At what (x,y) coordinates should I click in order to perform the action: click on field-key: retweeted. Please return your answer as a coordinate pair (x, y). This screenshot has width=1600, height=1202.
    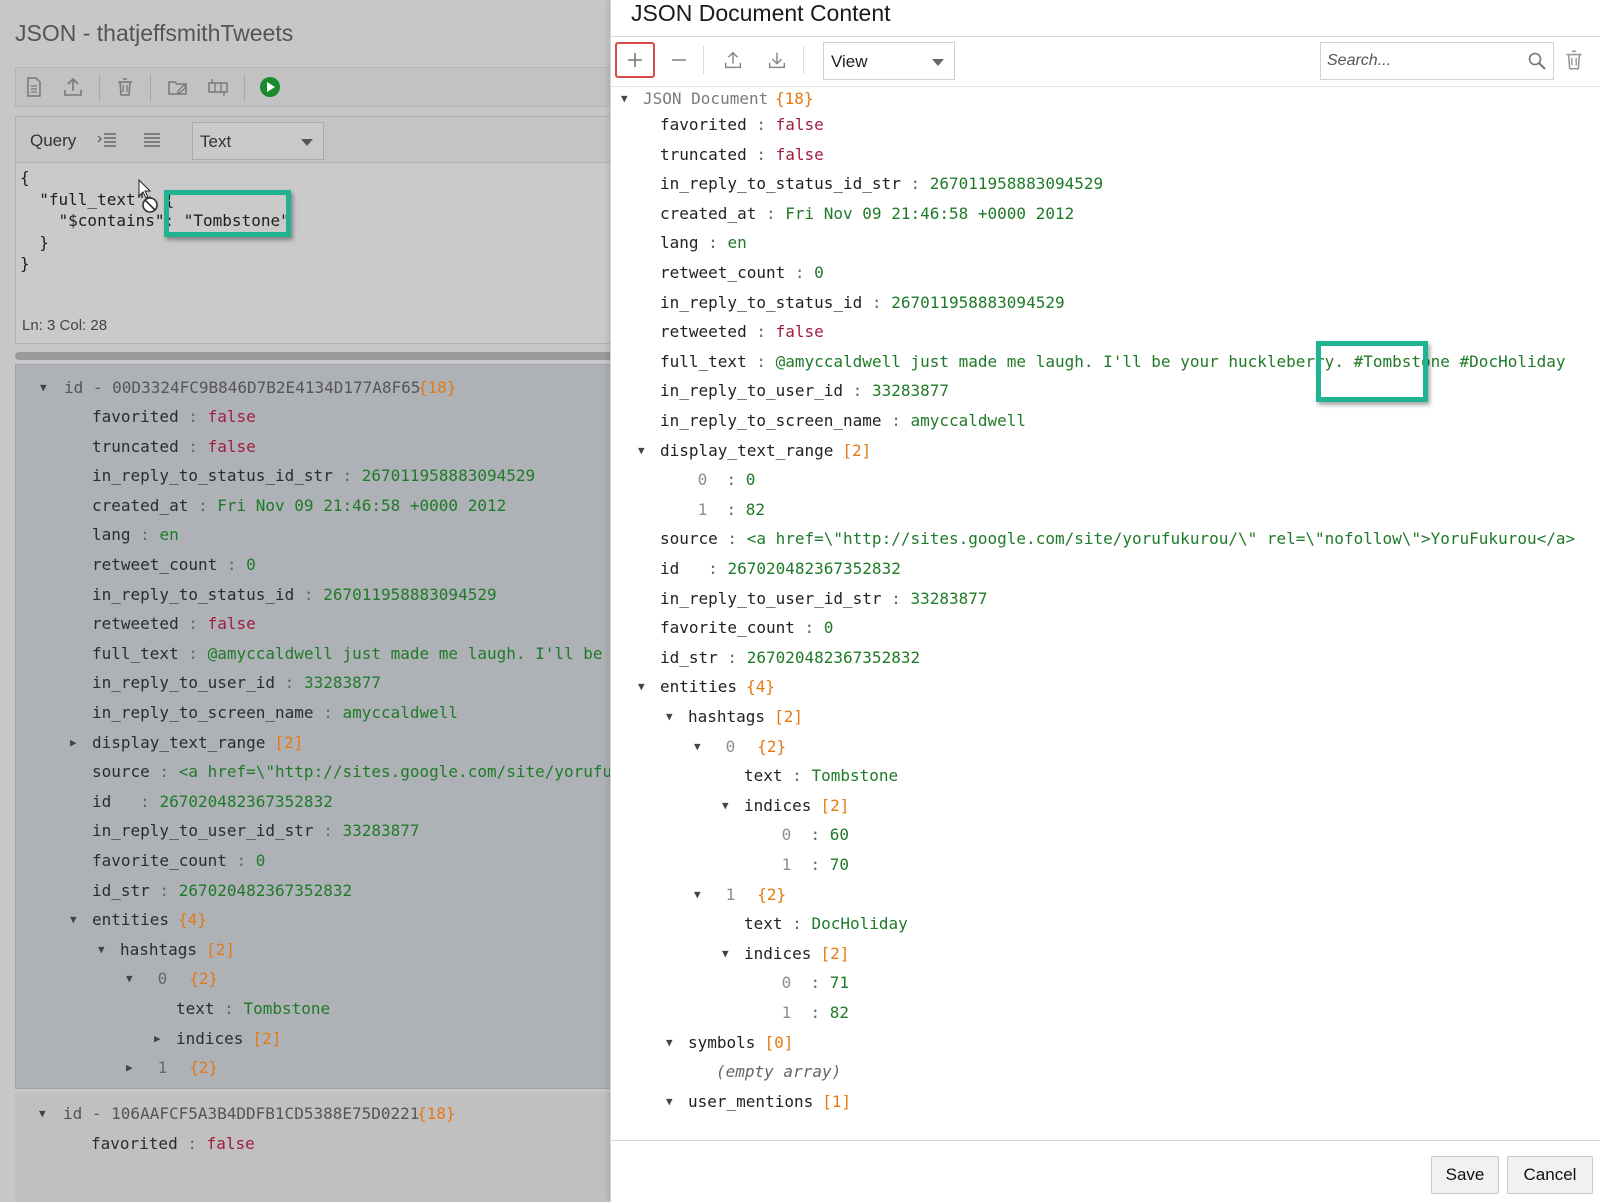
    Looking at the image, I should click on (703, 332).